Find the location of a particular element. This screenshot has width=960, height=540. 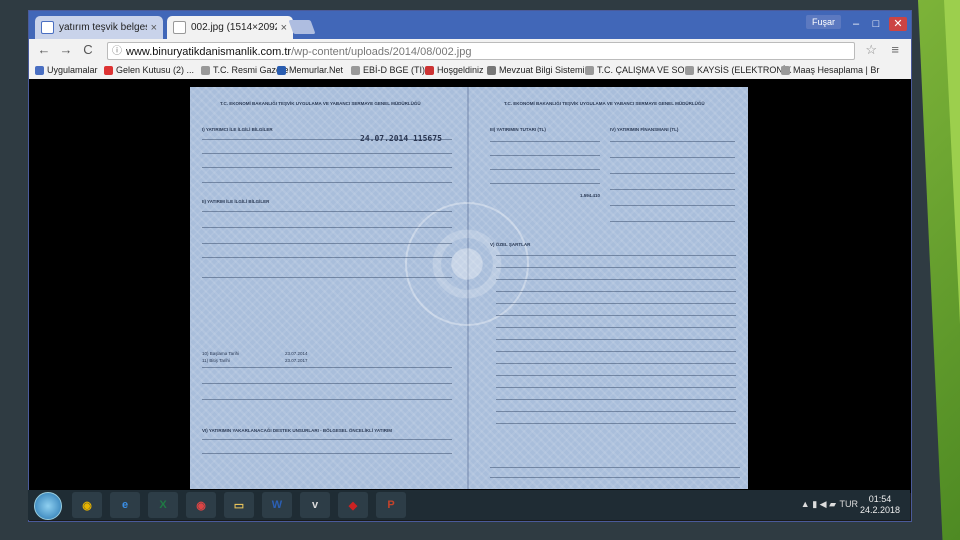

ie-app-icon: e is located at coordinates (125, 505).